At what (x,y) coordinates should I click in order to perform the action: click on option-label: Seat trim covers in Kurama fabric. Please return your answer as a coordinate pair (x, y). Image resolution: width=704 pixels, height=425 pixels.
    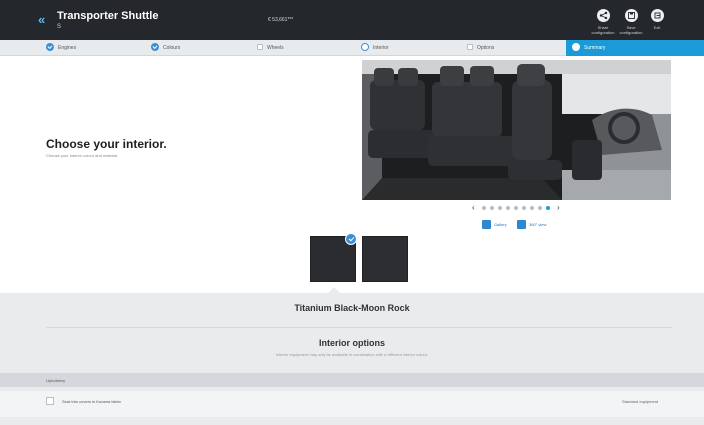
    Looking at the image, I should click on (92, 401).